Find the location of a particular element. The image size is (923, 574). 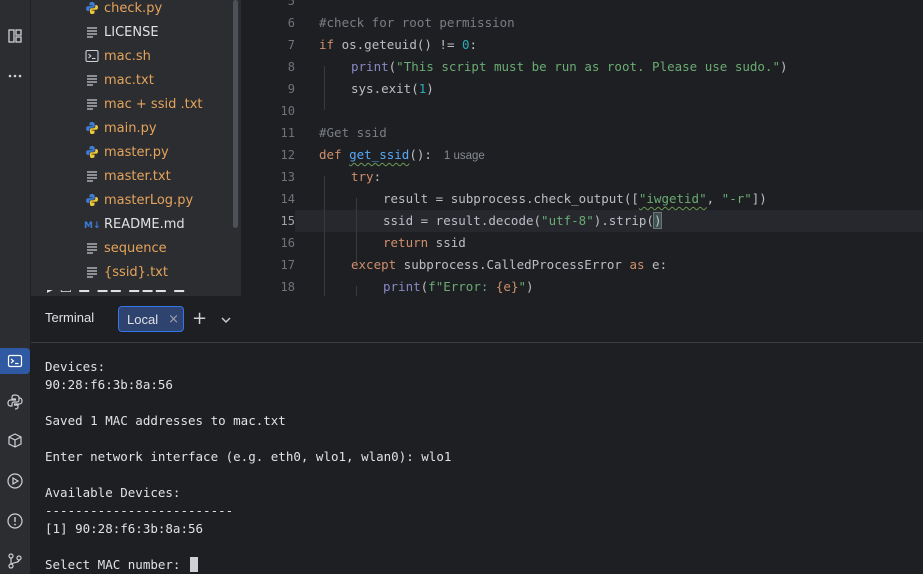

line-number: 9 is located at coordinates (291, 89).